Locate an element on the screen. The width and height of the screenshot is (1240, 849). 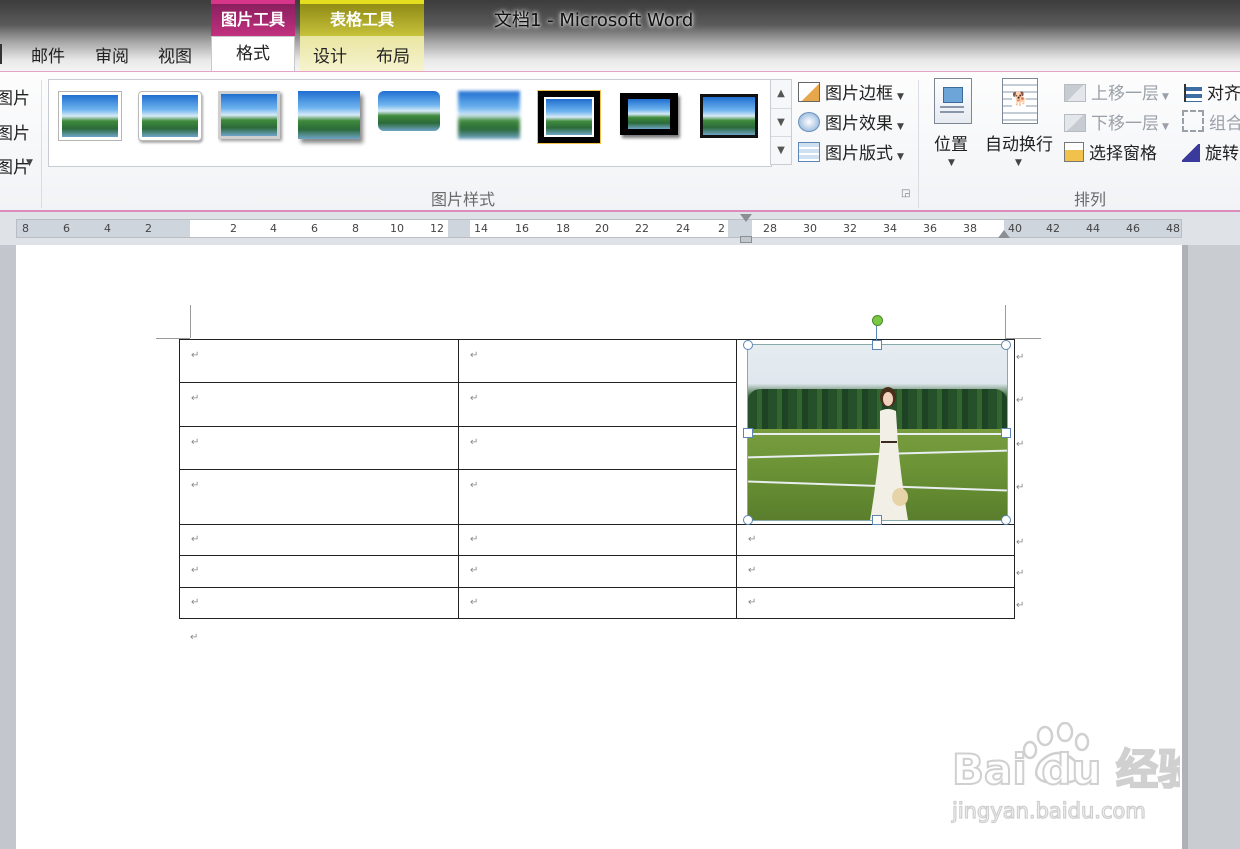
align-label: 对齐 is located at coordinates (1223, 94).